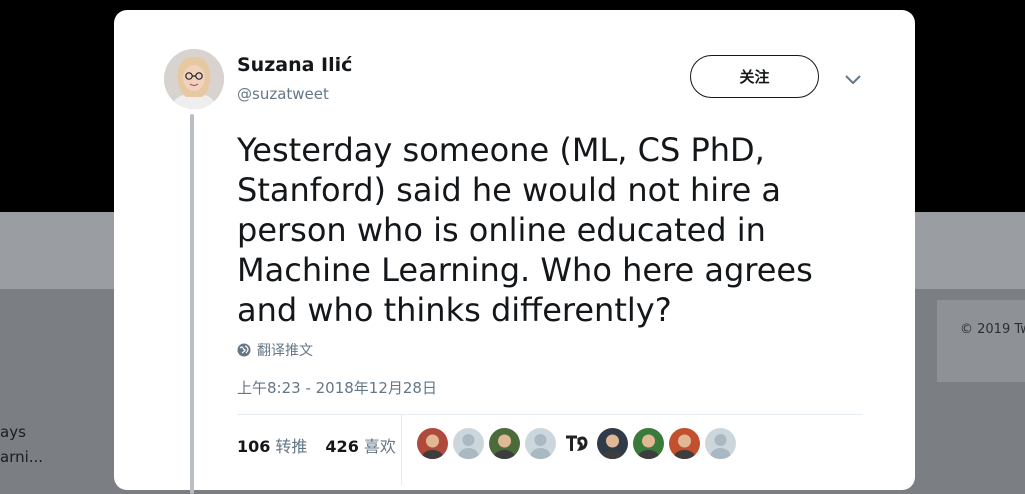 The image size is (1025, 494). What do you see at coordinates (550, 414) in the screenshot?
I see `stats-divider` at bounding box center [550, 414].